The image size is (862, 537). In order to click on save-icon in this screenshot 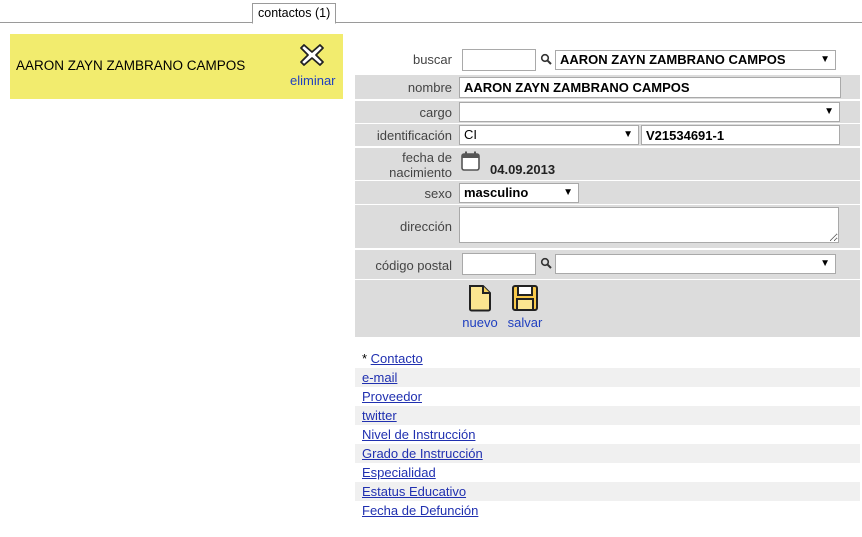, I will do `click(525, 298)`.